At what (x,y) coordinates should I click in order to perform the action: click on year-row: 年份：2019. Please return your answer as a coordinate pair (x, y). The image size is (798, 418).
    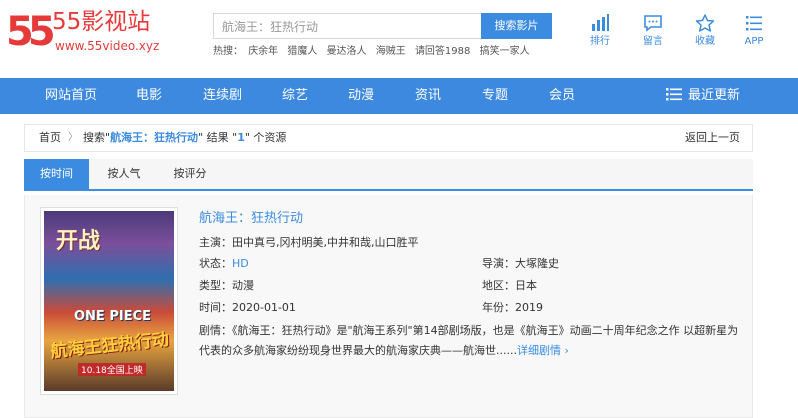
    Looking at the image, I should click on (512, 308).